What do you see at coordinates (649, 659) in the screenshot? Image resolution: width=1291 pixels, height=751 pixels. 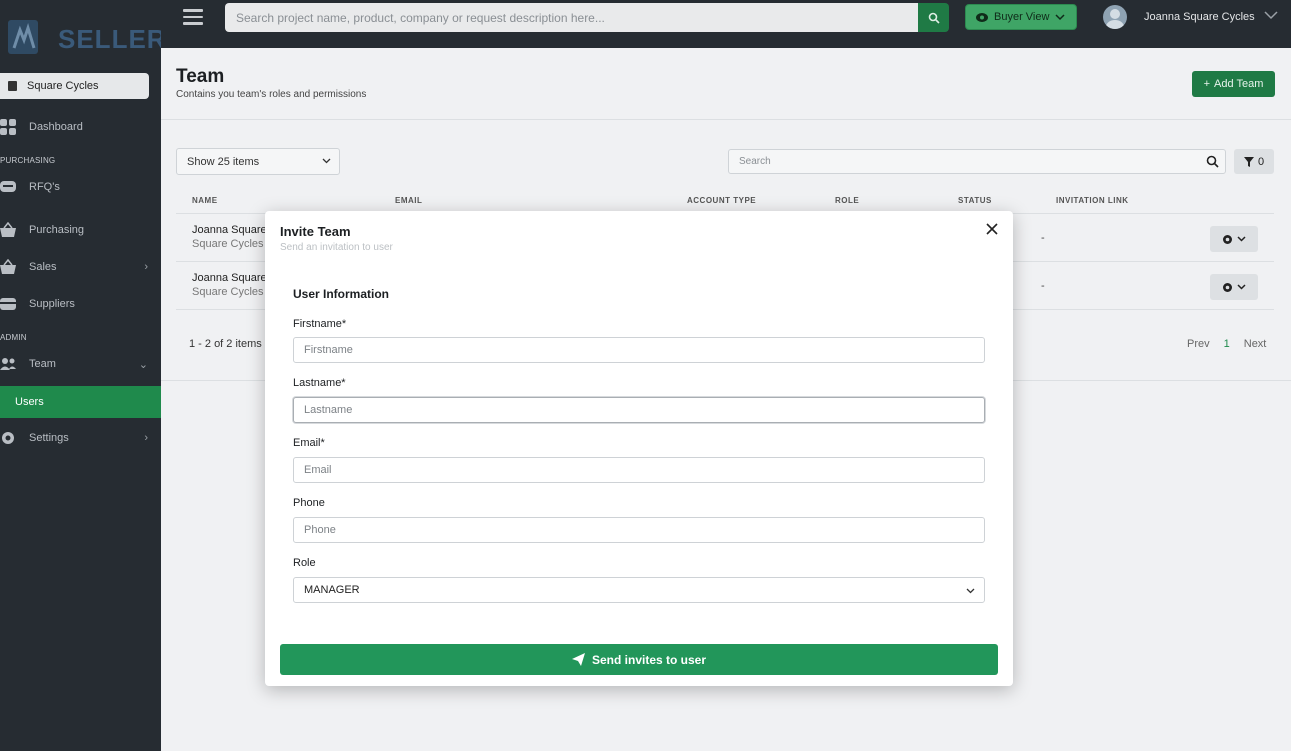 I see `send-invites-label: Send invites to user` at bounding box center [649, 659].